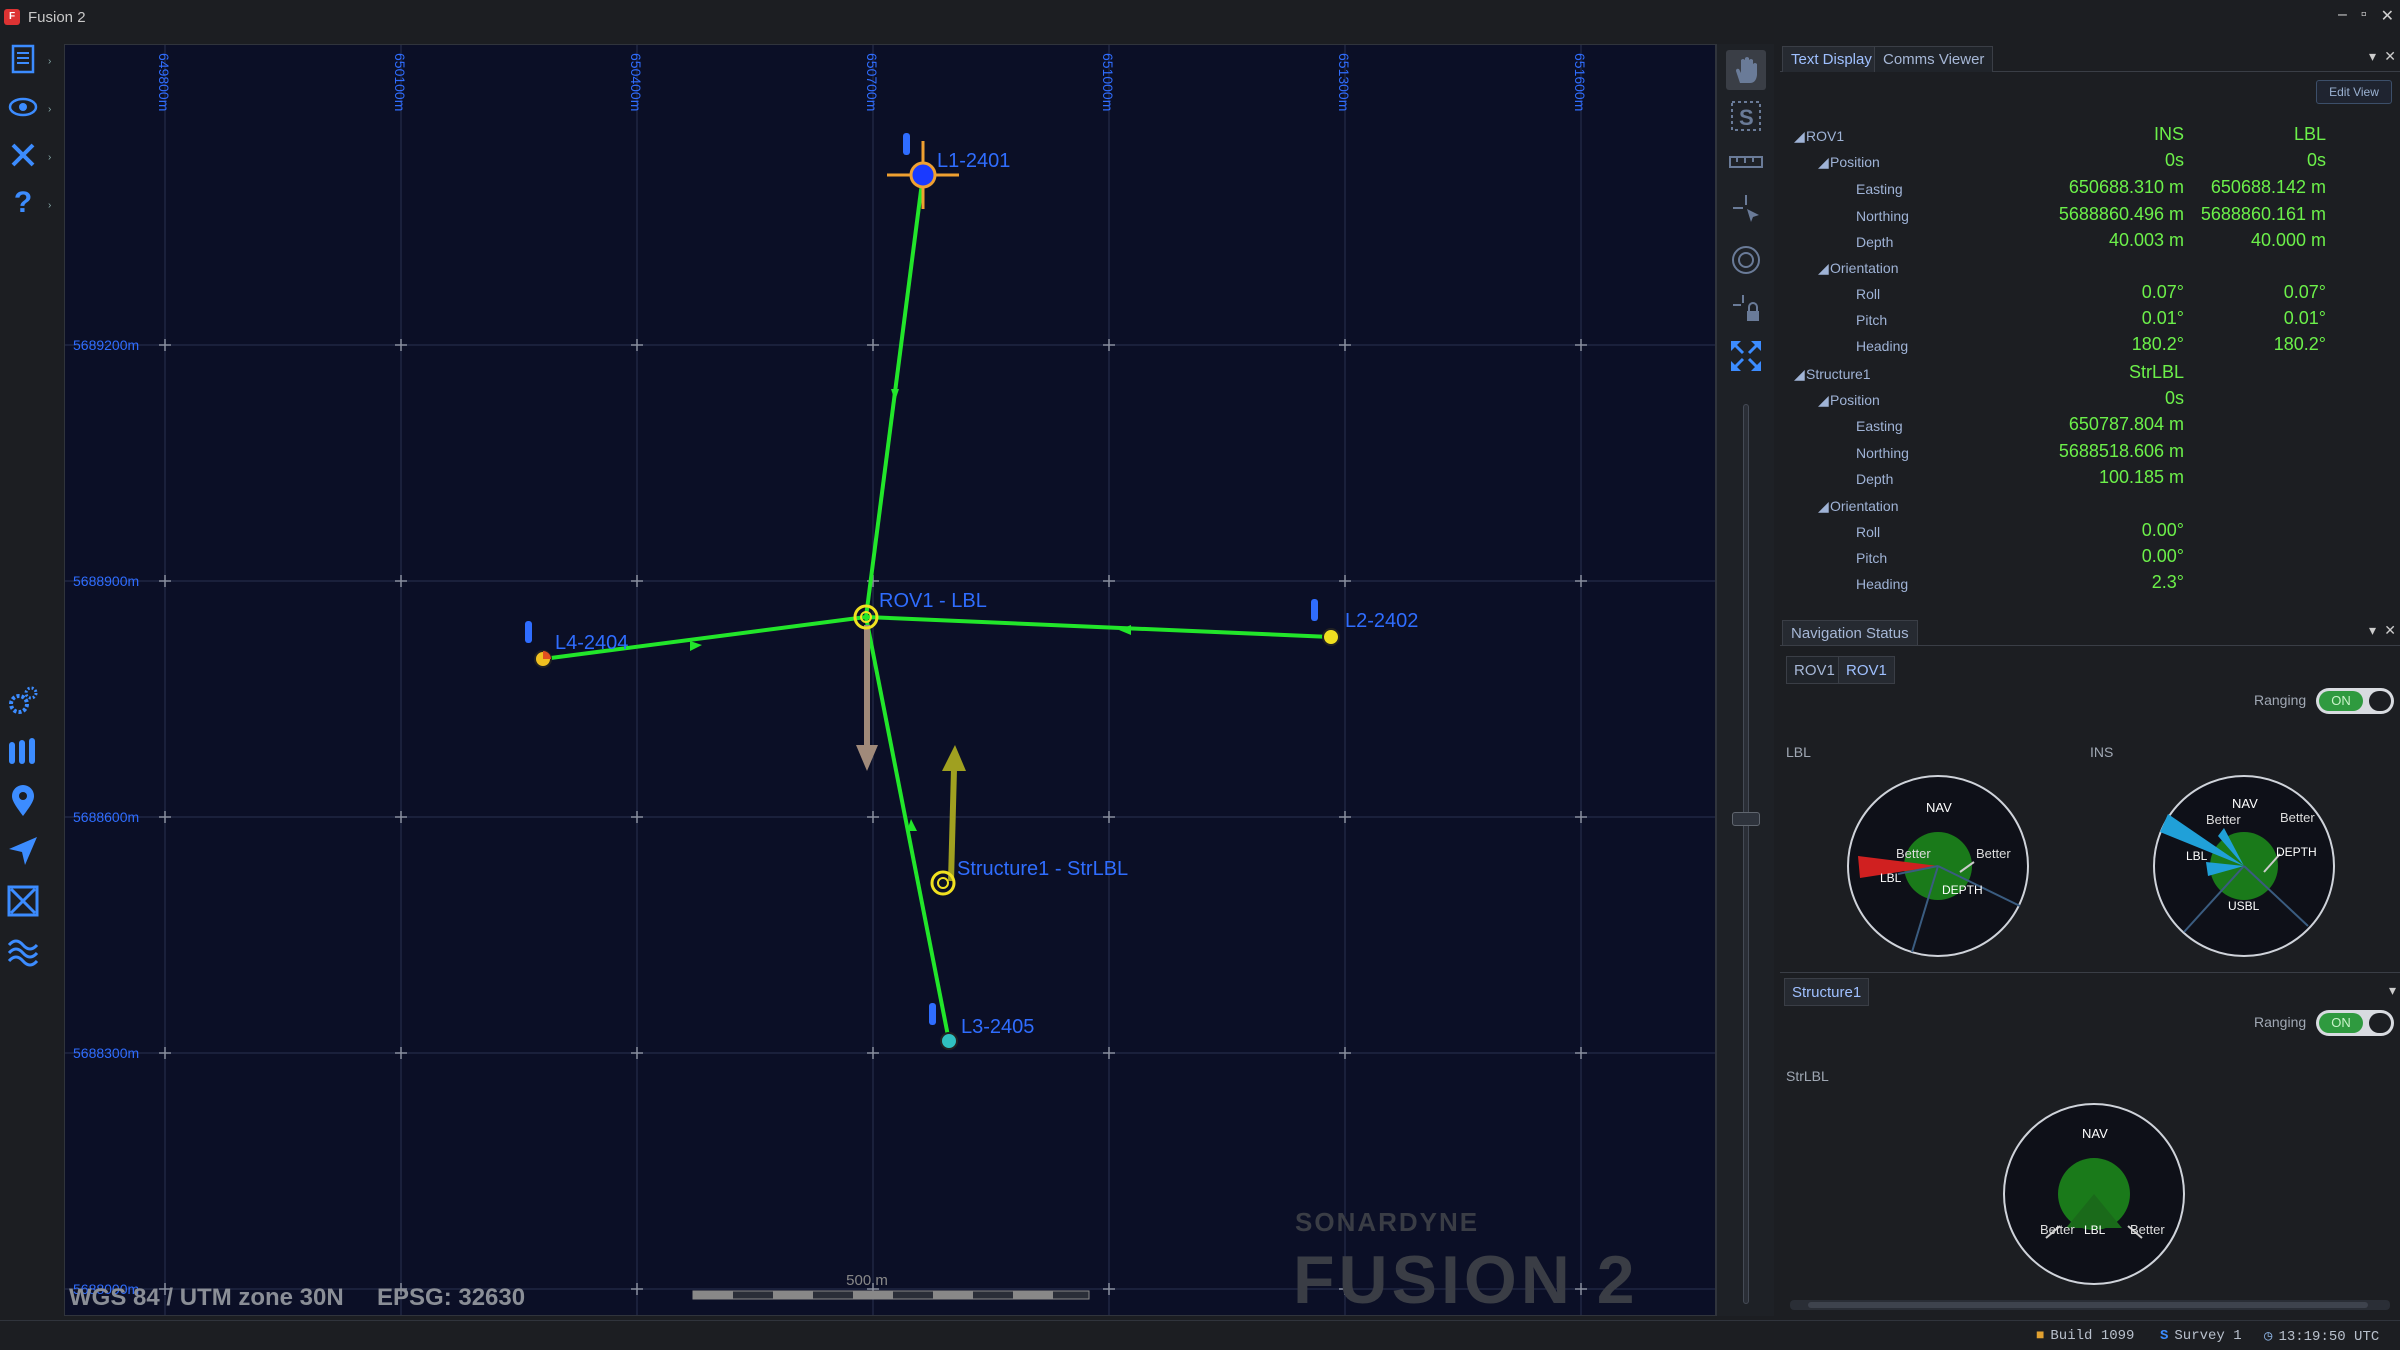 This screenshot has height=1350, width=2400. What do you see at coordinates (2090, 377) in the screenshot?
I see `tree-row-structure: ◢ Structure1 StrLBL` at bounding box center [2090, 377].